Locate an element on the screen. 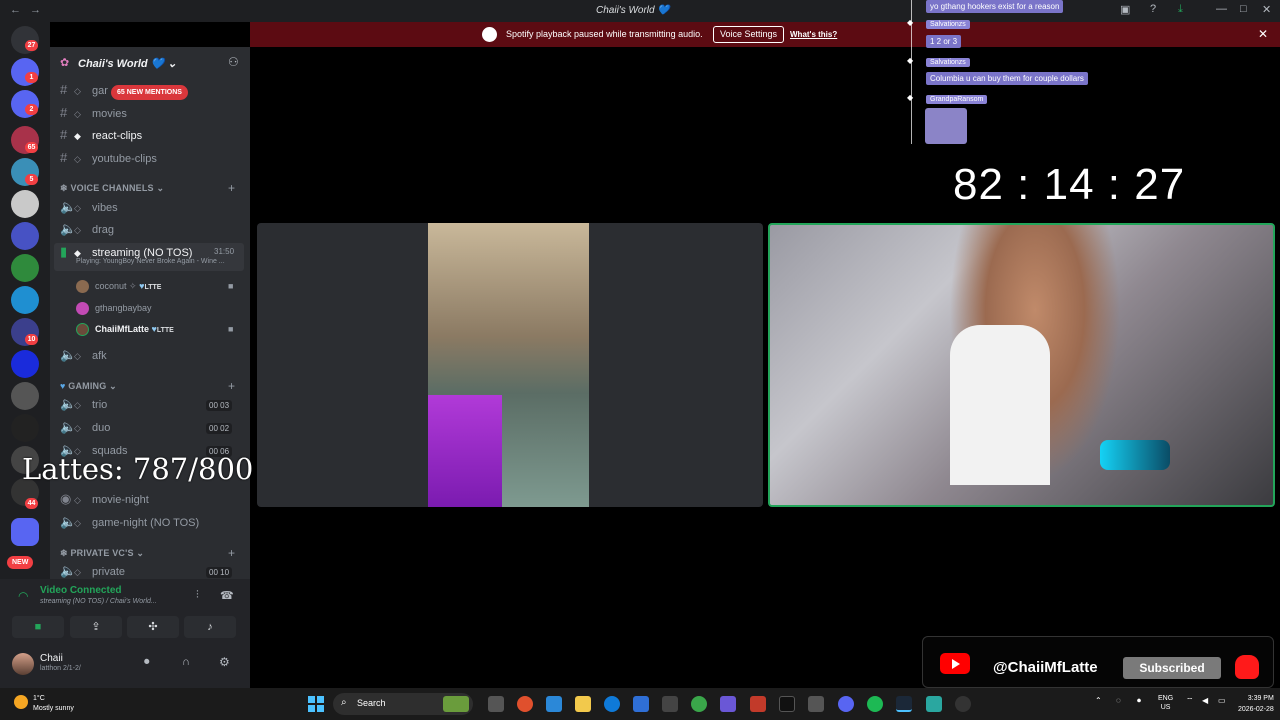 The image size is (1280, 720). minimize-icon: — is located at coordinates (1221, 9).